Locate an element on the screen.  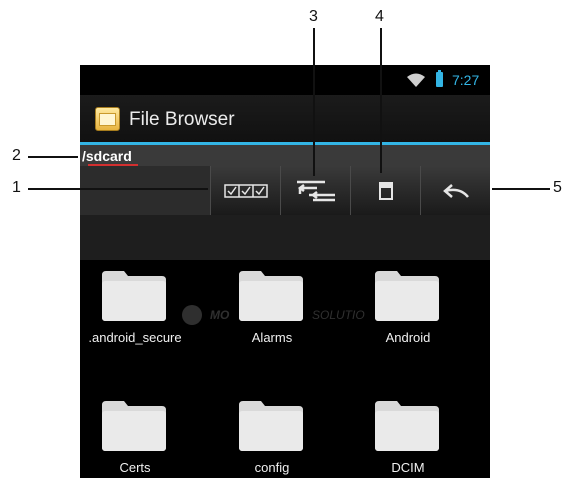
folder-label: DCIM is located at coordinates (408, 467).